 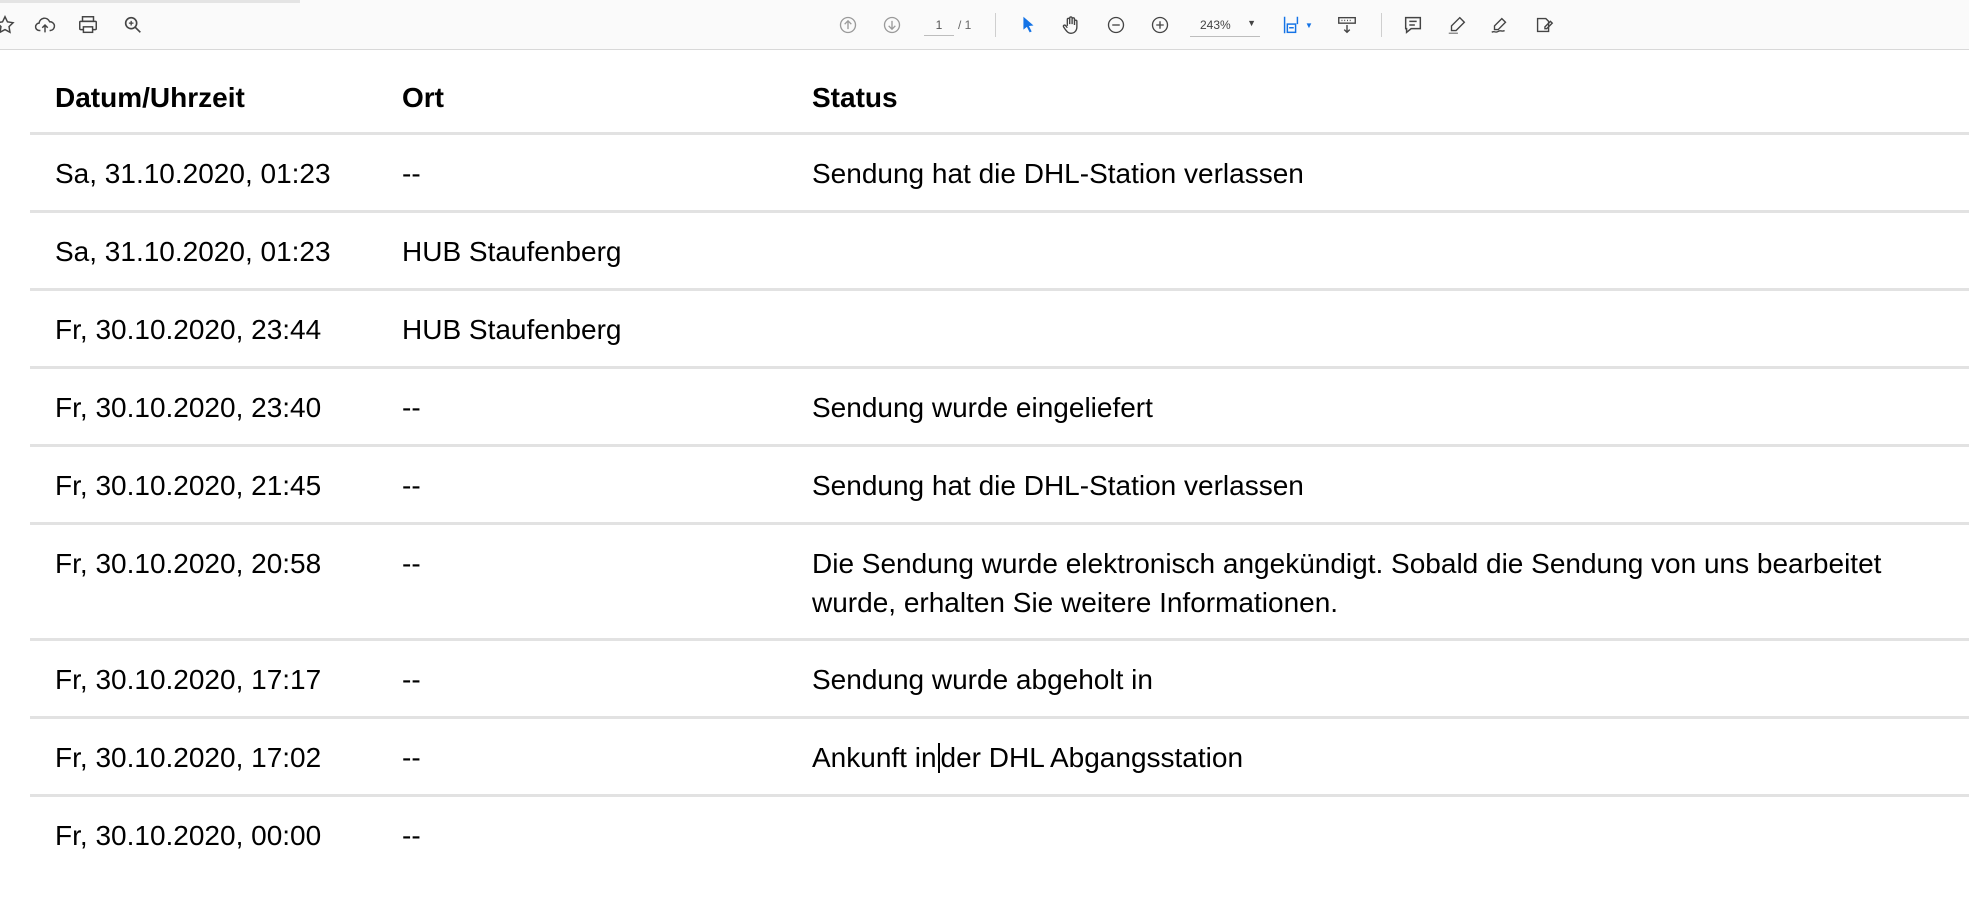 What do you see at coordinates (1215, 25) in the screenshot?
I see `zoom-level-value: 243%` at bounding box center [1215, 25].